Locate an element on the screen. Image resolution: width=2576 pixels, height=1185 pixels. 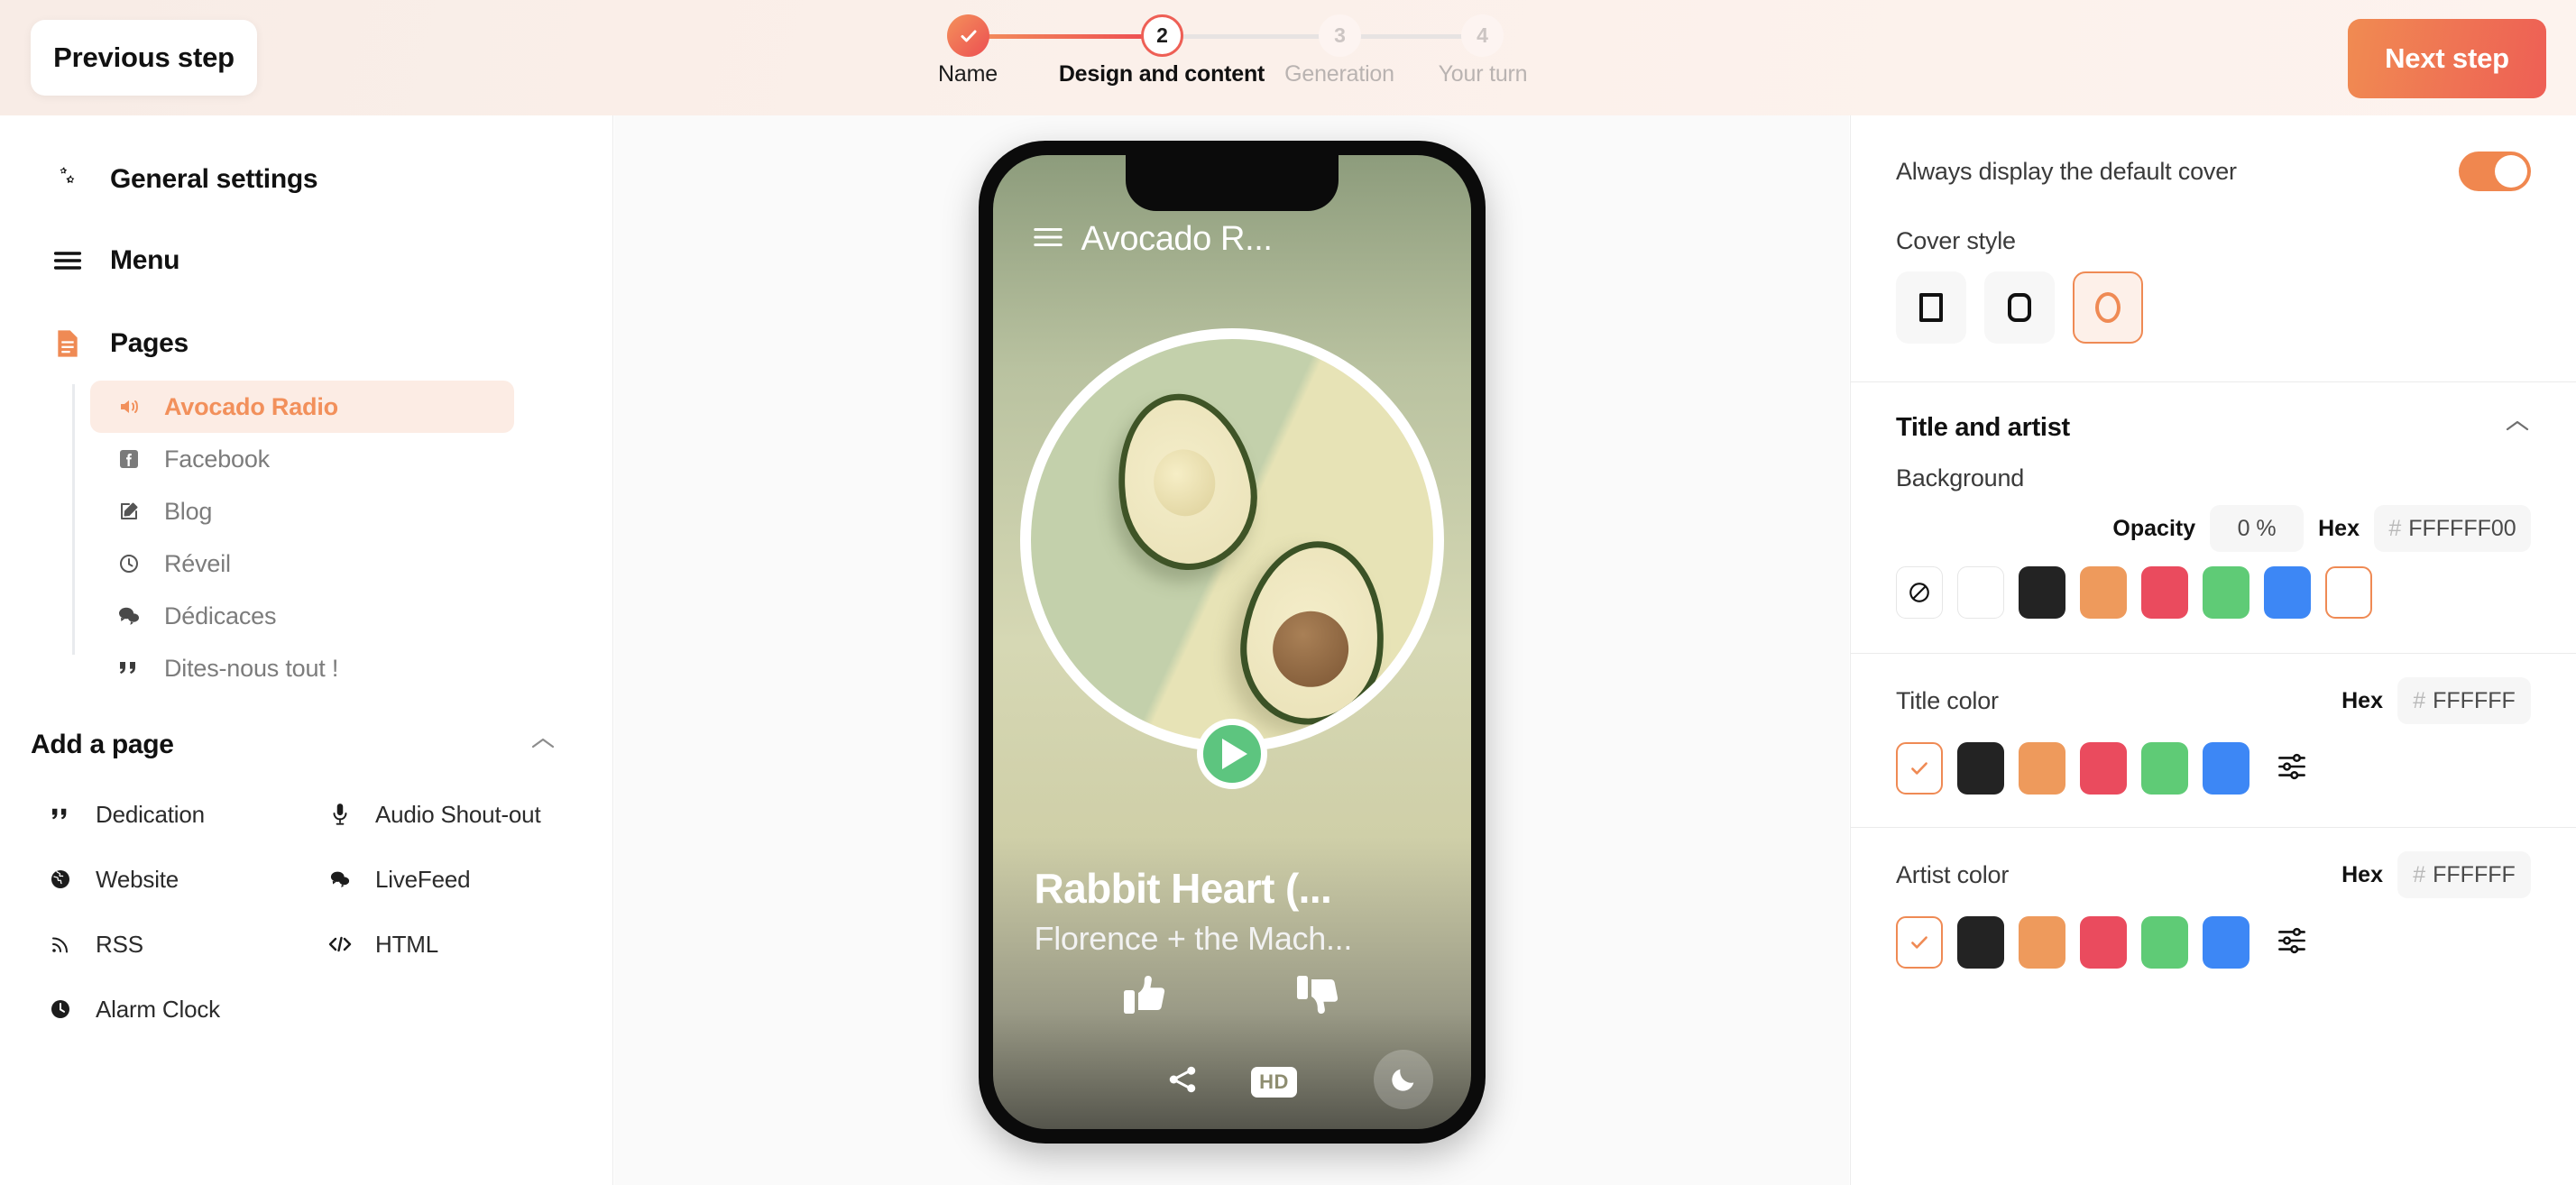
next-step-button: Next step is located at coordinates (2447, 58).